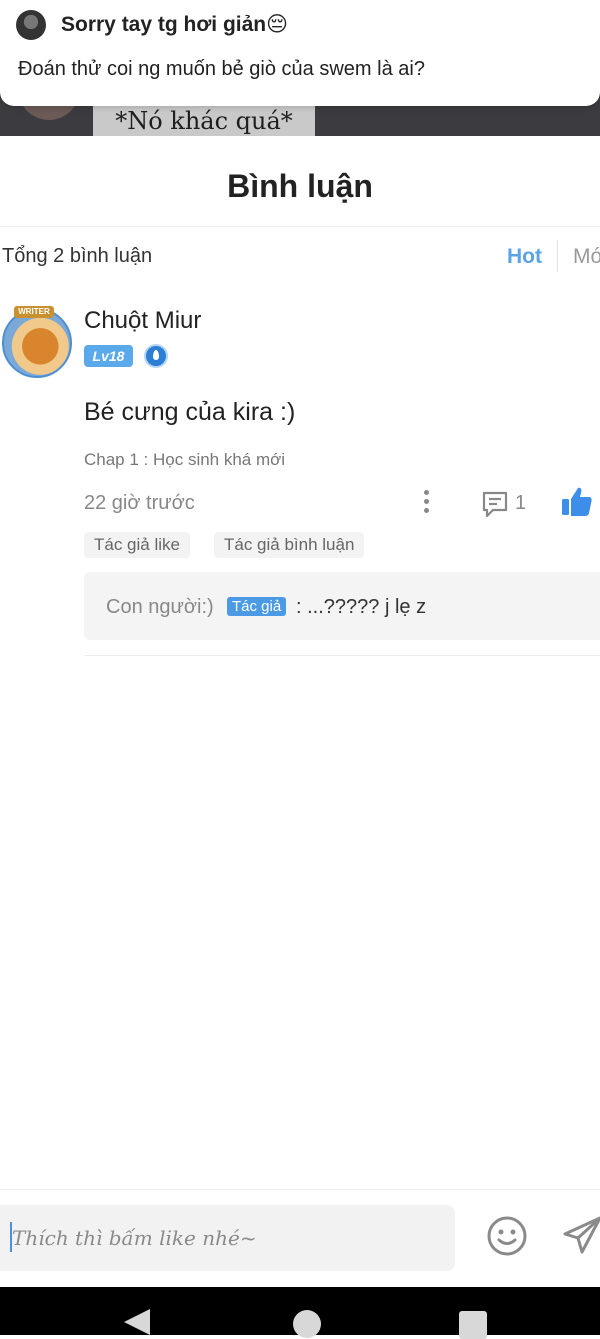 This screenshot has width=600, height=1339. I want to click on rank-badge-icon, so click(156, 356).